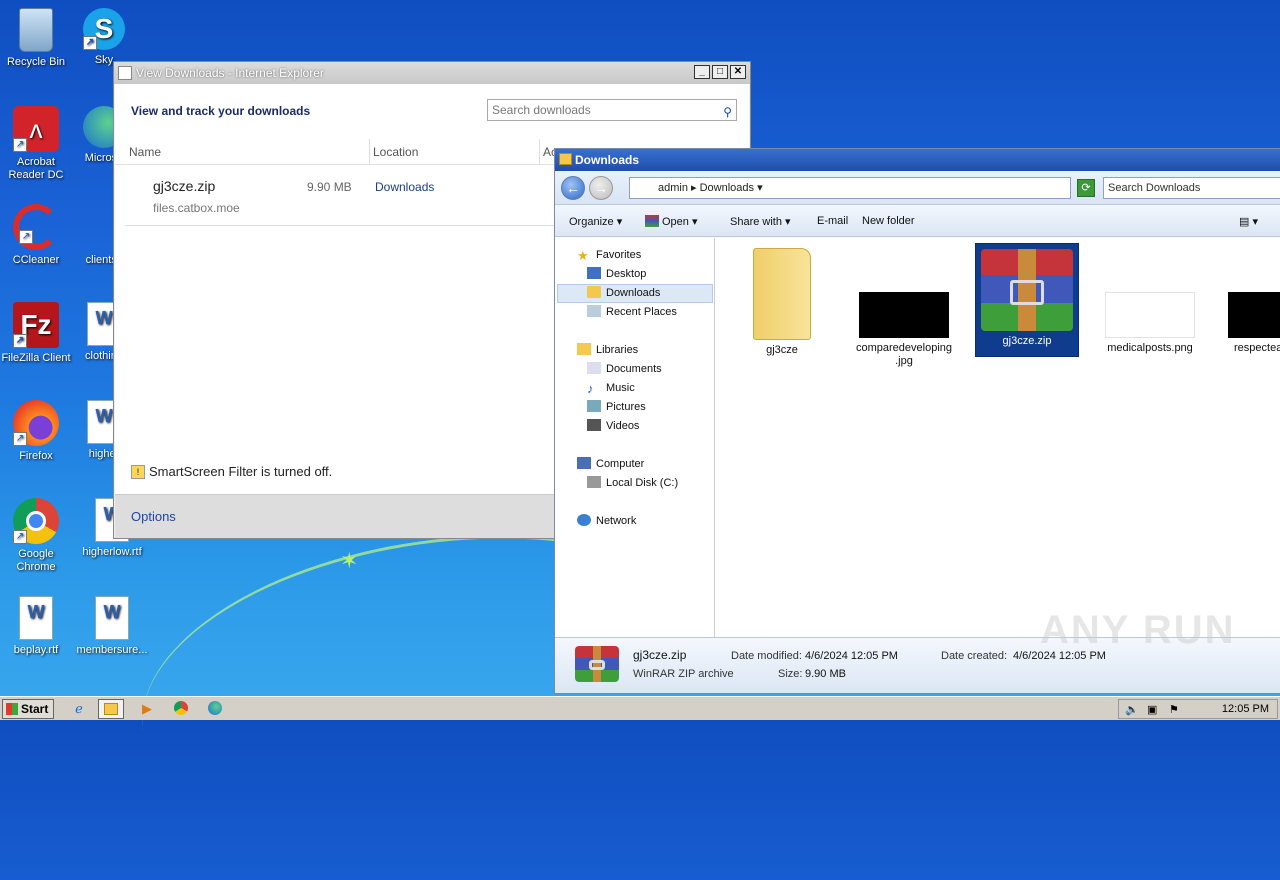  What do you see at coordinates (652, 221) in the screenshot?
I see `open-icon` at bounding box center [652, 221].